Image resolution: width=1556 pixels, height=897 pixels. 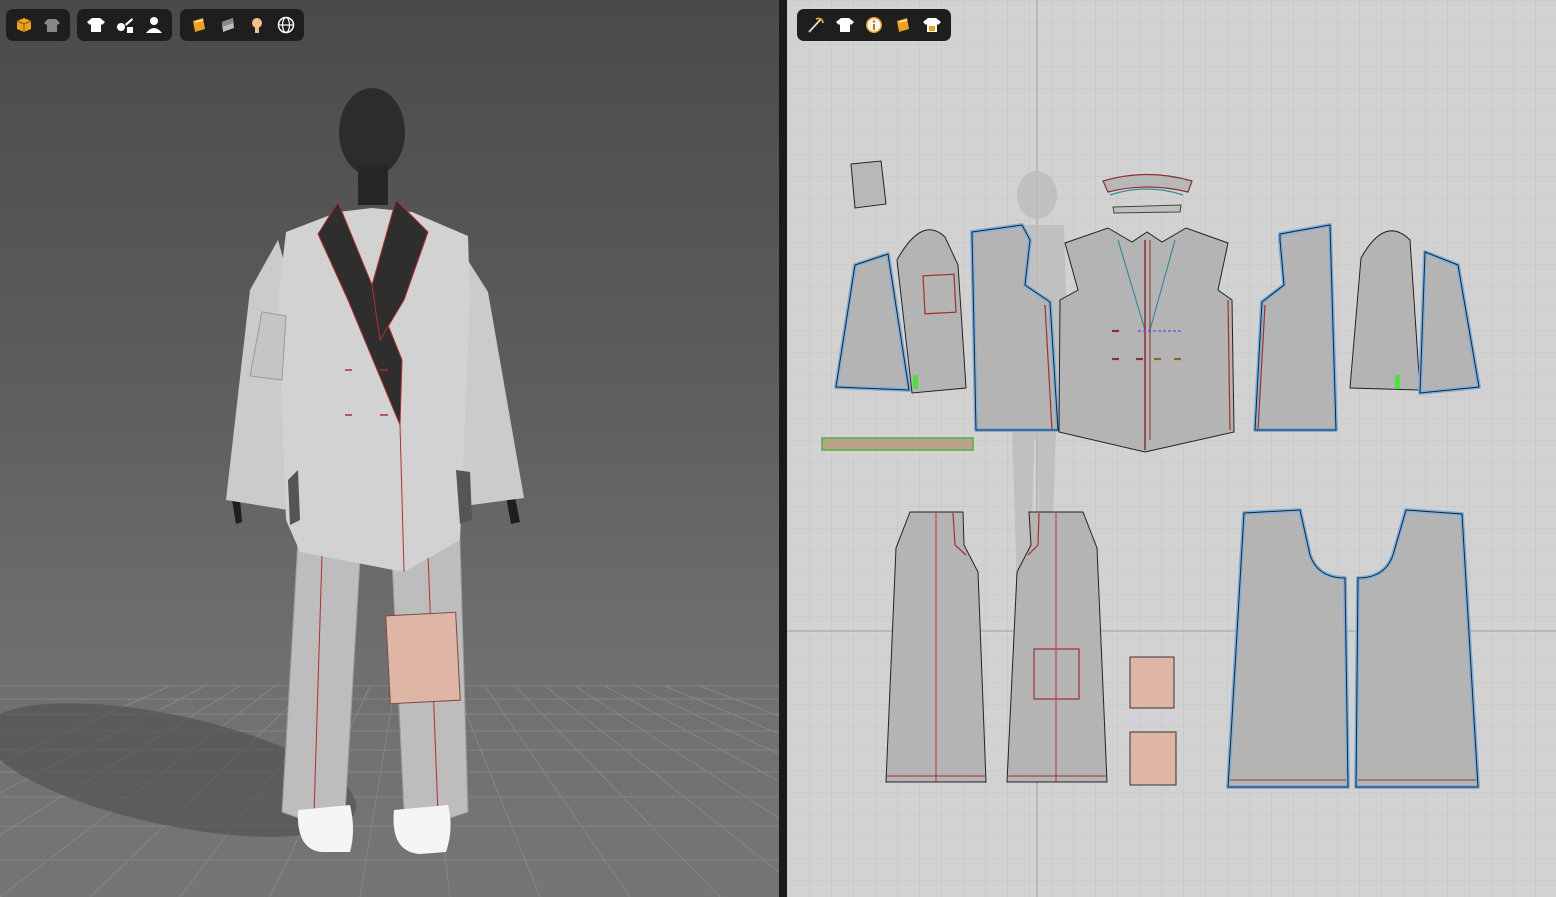 I want to click on tools-icon, so click(x=124, y=25).